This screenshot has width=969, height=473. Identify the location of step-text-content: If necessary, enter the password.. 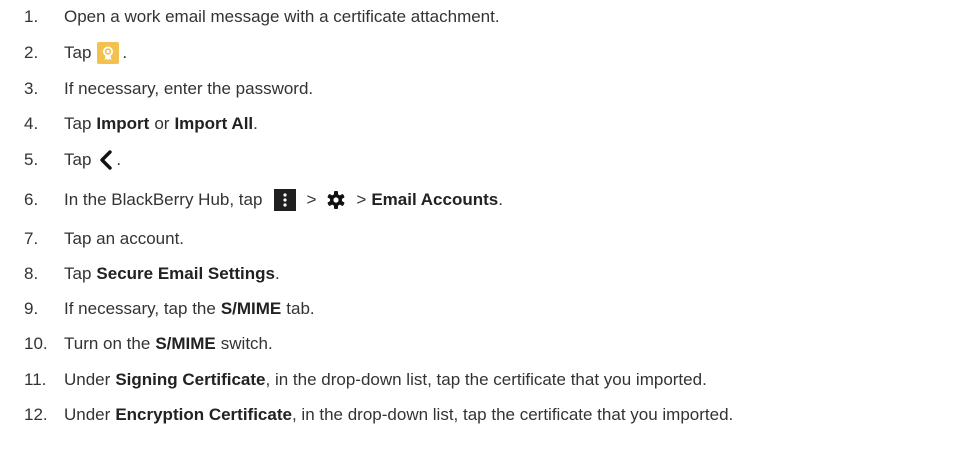
(189, 88).